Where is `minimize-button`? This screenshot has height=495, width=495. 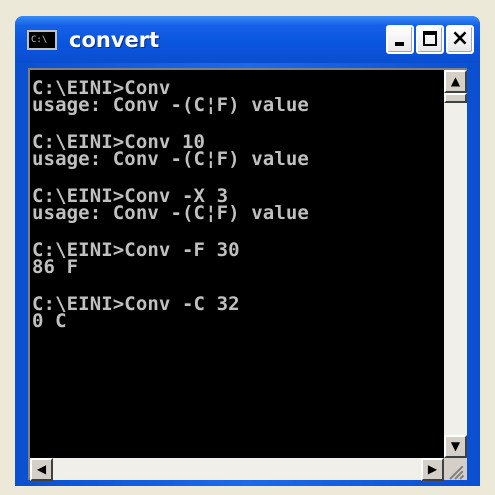 minimize-button is located at coordinates (400, 39).